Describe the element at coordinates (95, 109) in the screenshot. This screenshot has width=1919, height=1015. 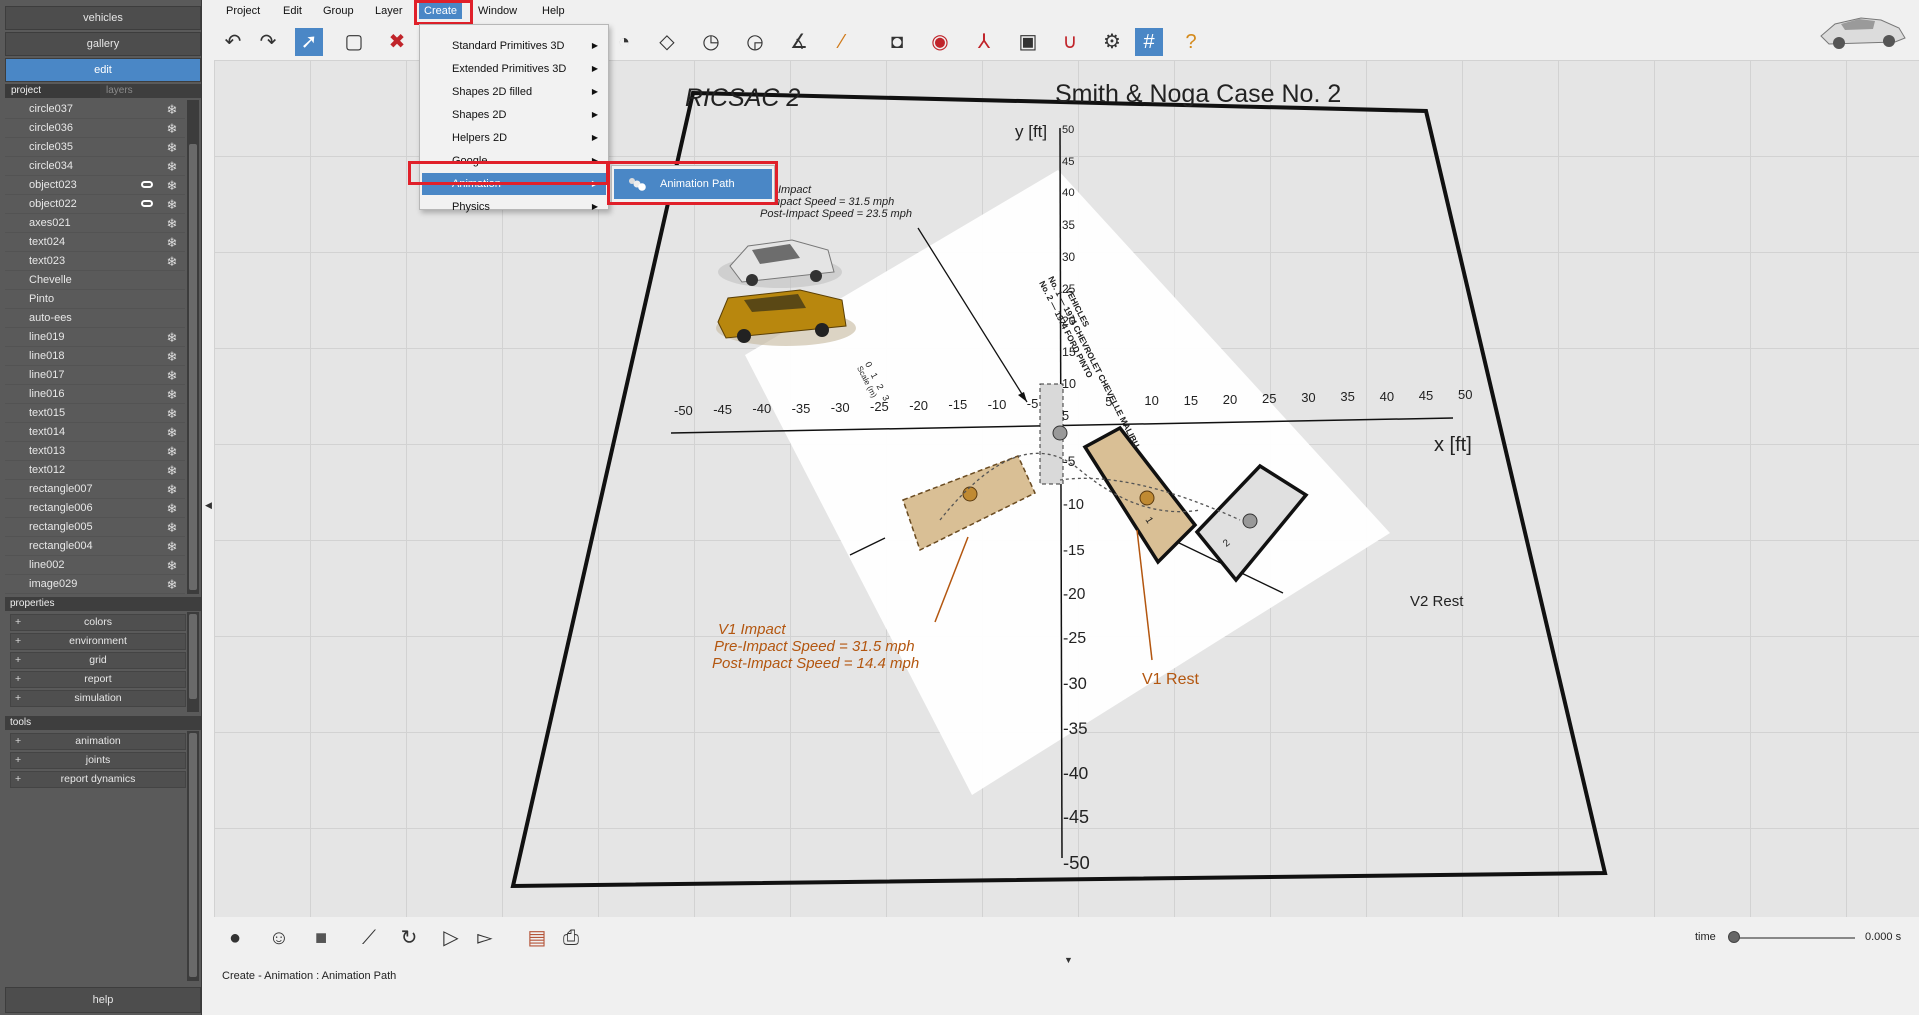
I see `project-list-item: circle037 ❄` at that location.